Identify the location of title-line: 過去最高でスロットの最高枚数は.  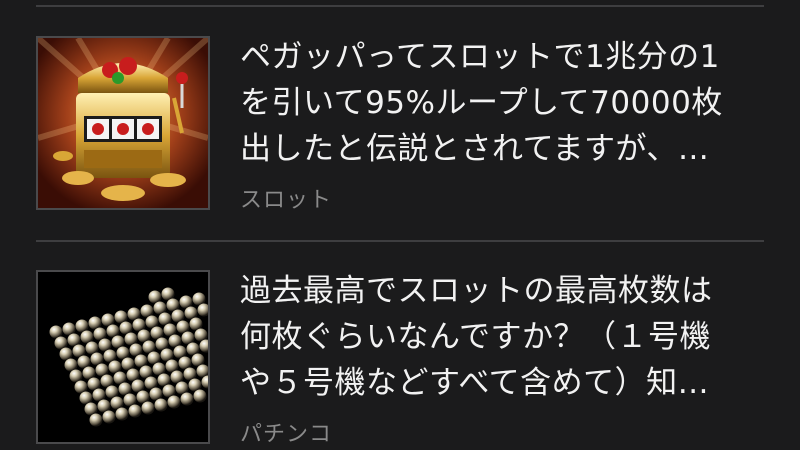
(476, 291).